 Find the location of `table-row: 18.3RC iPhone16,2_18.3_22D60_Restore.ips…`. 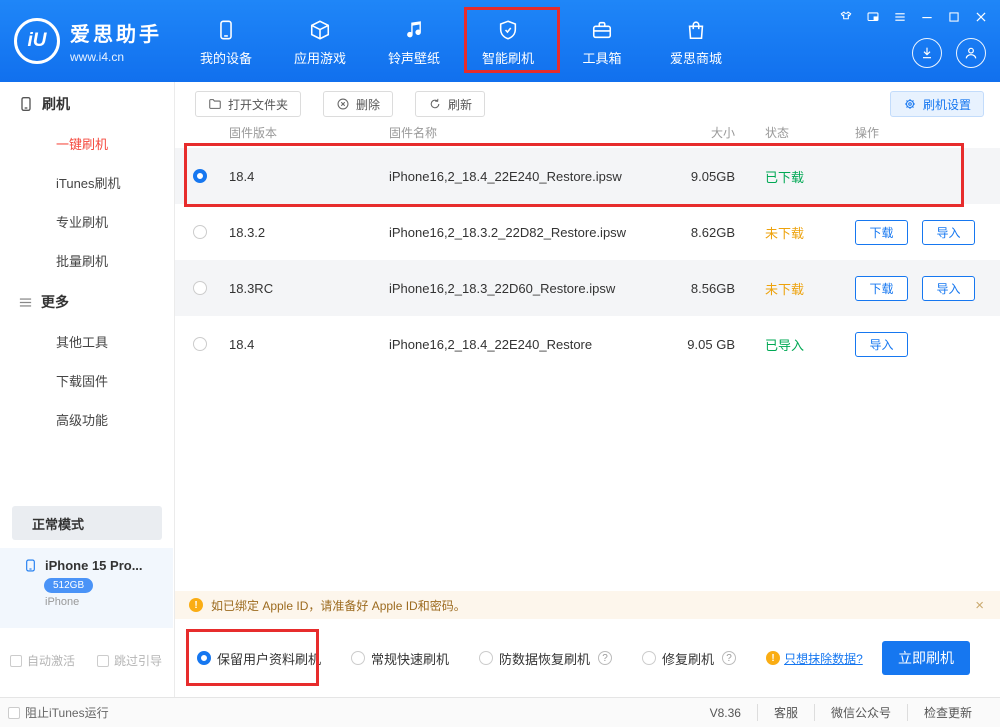

table-row: 18.3RC iPhone16,2_18.3_22D60_Restore.ips… is located at coordinates (587, 288).